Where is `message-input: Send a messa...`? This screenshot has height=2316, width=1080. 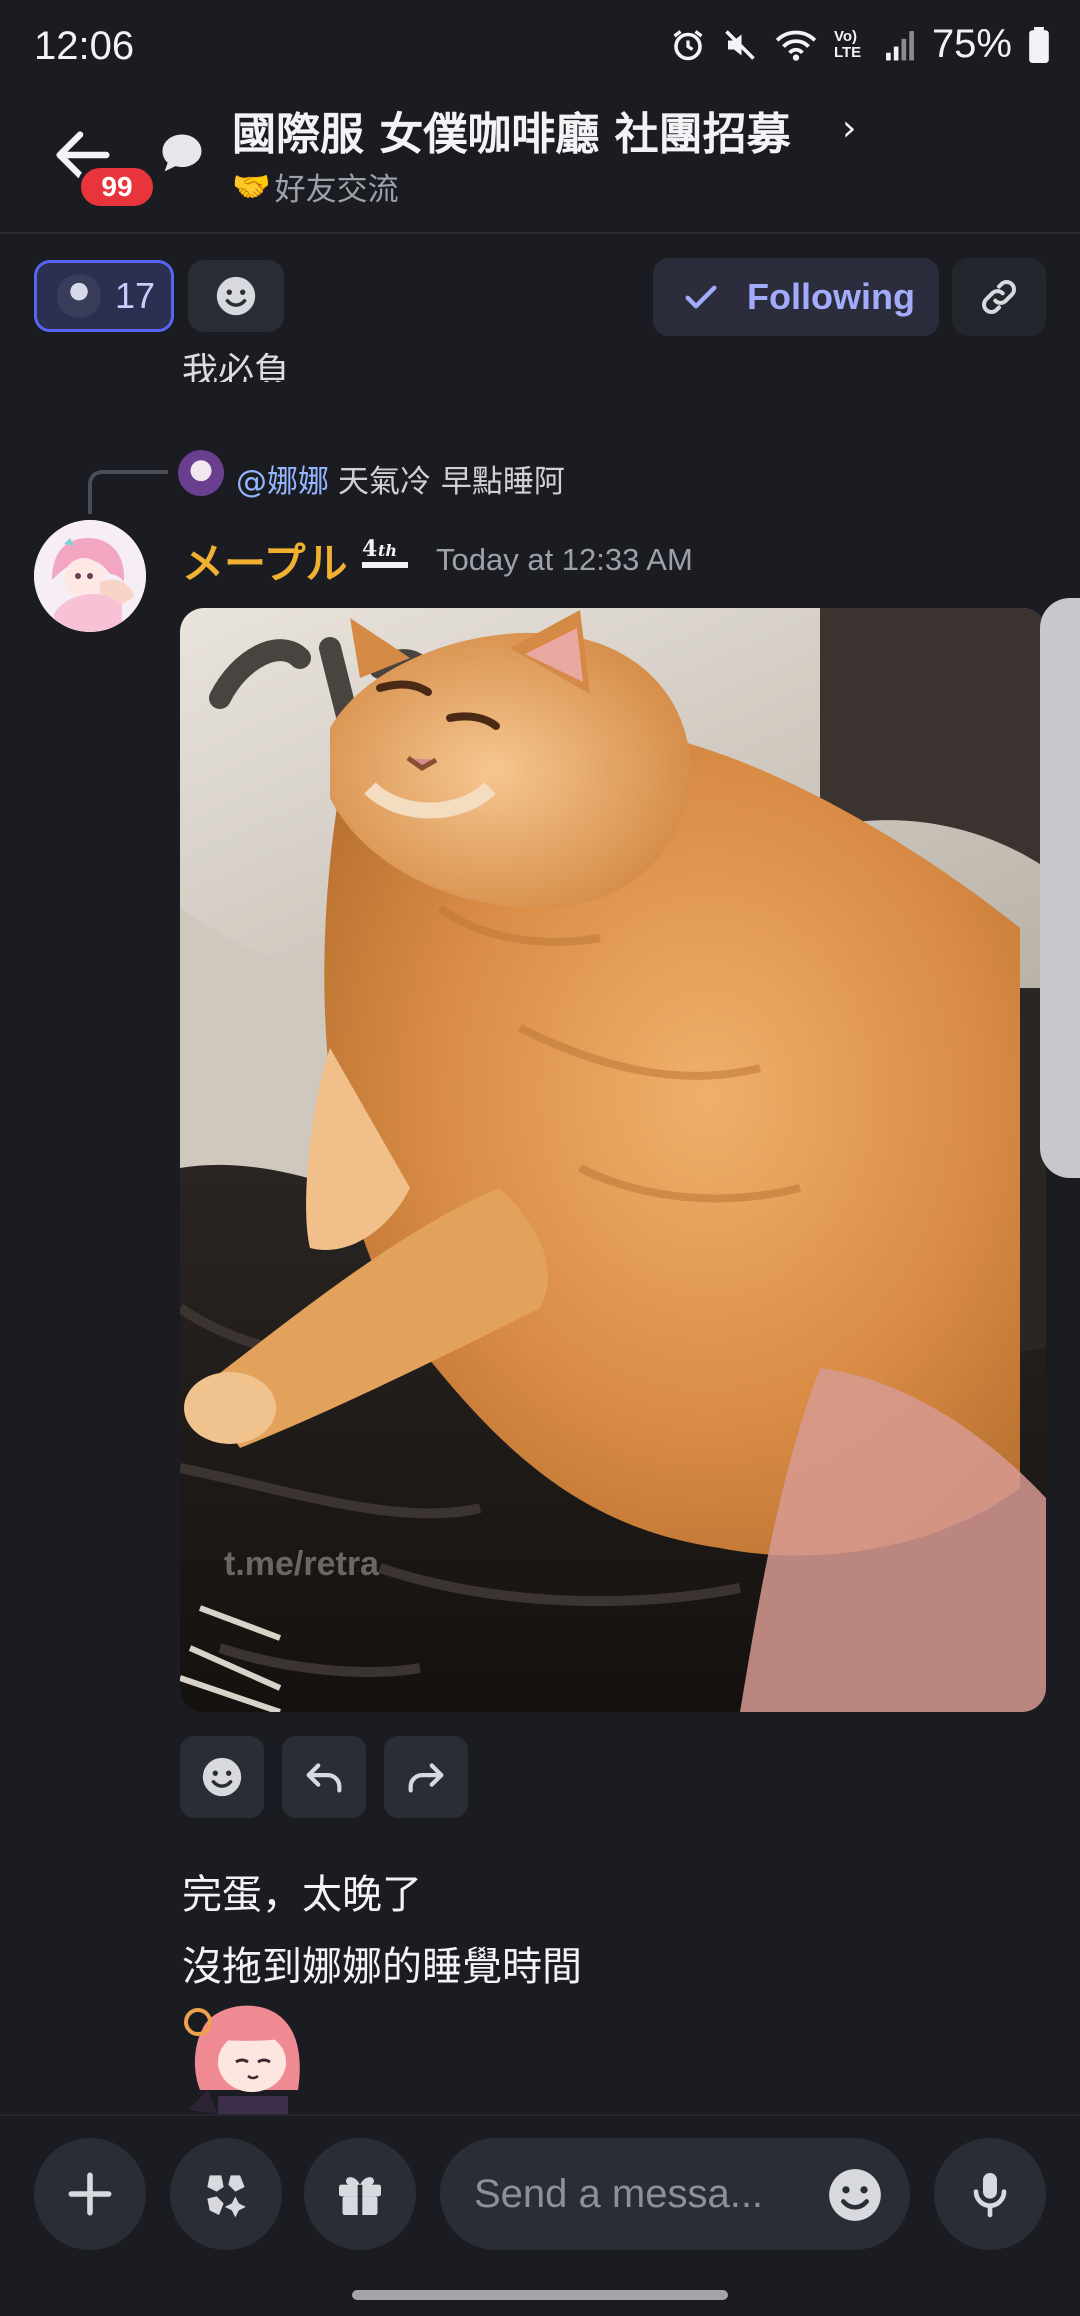
message-input: Send a messa... is located at coordinates (675, 2194).